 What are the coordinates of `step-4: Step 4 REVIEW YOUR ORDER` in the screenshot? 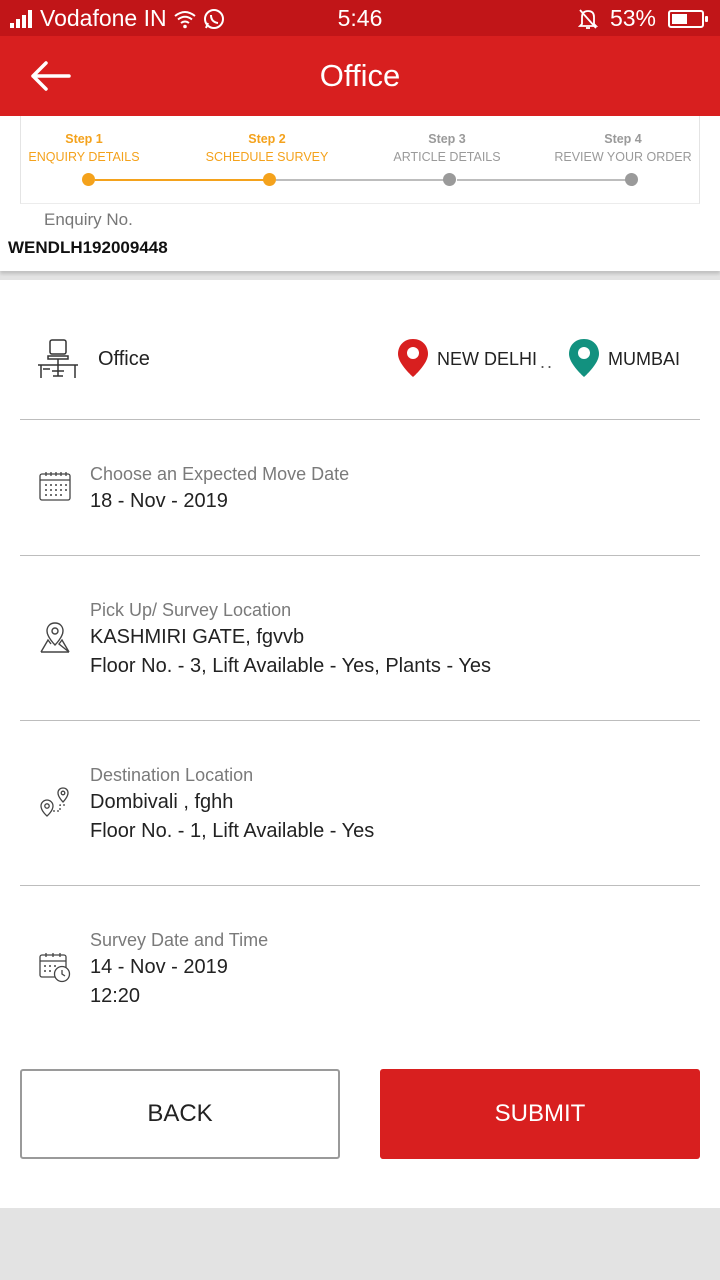 It's located at (623, 148).